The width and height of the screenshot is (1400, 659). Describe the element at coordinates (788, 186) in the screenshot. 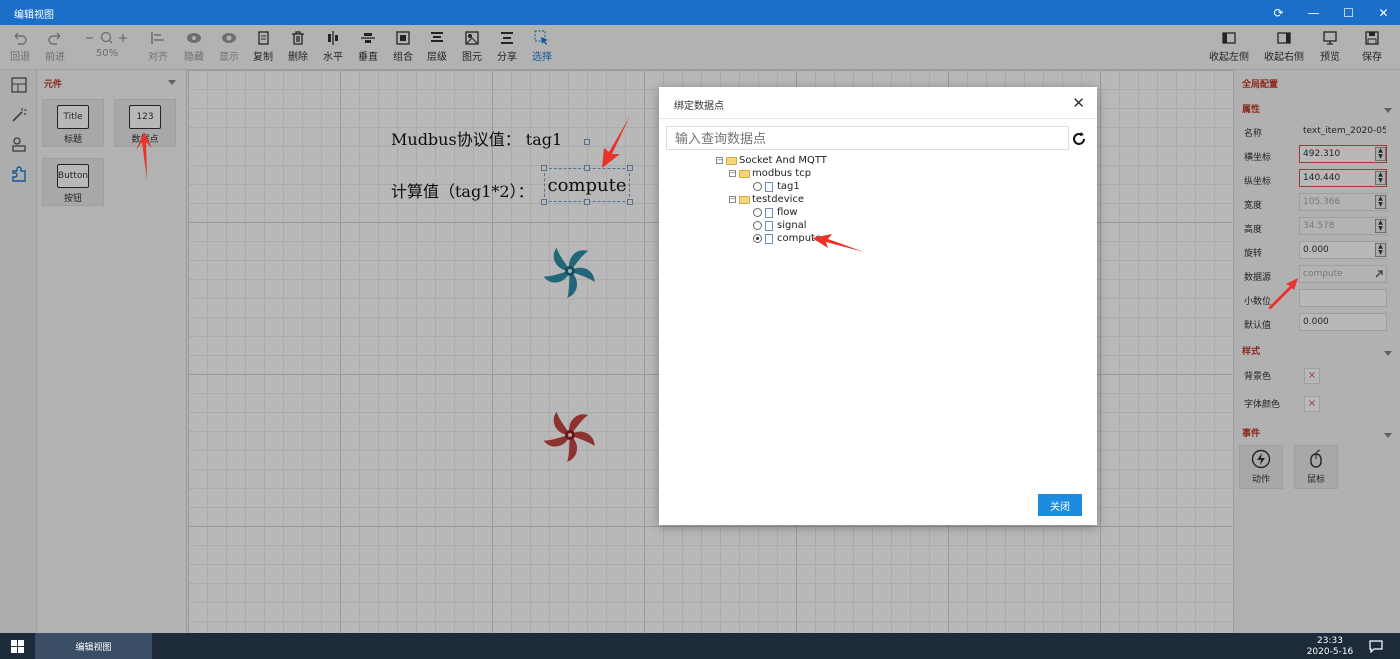

I see `tree-leaf-label: tag1` at that location.